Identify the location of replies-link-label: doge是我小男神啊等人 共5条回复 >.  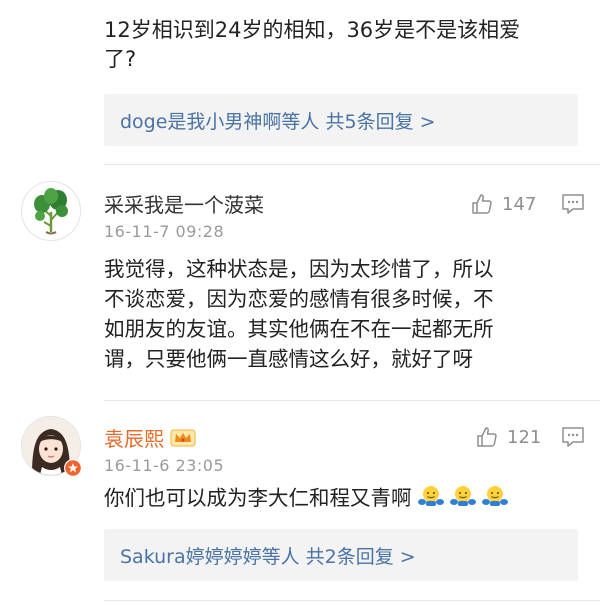
(278, 121).